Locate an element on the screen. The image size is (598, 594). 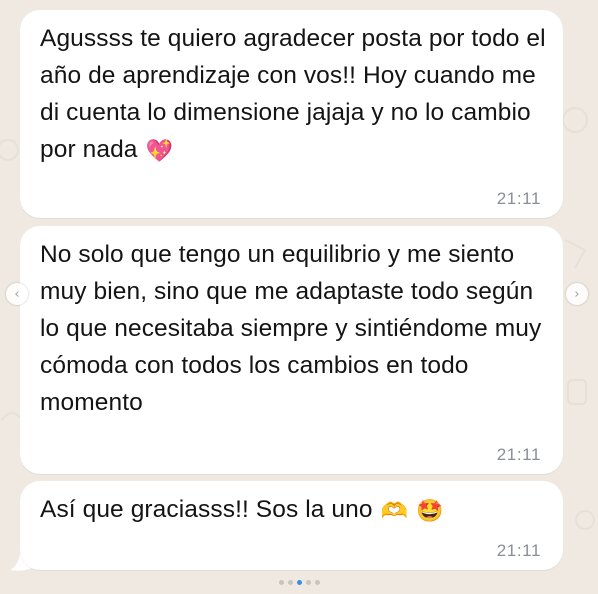
carousel-prev-button: ‹ is located at coordinates (17, 294).